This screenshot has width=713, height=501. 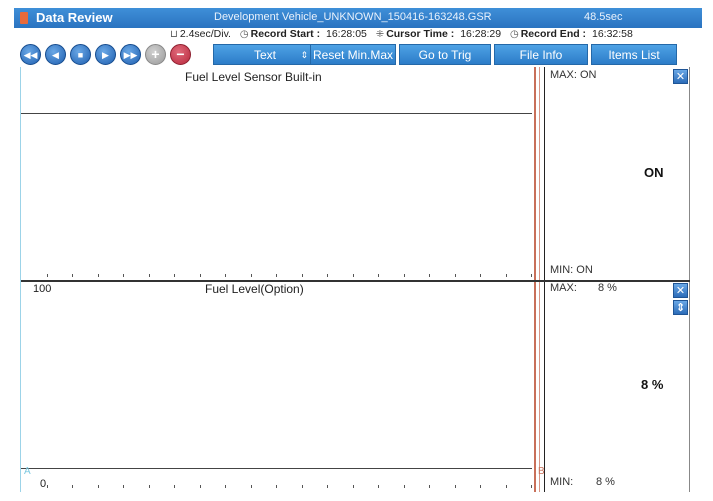 I want to click on panel-1-close-button: ✕, so click(x=680, y=76).